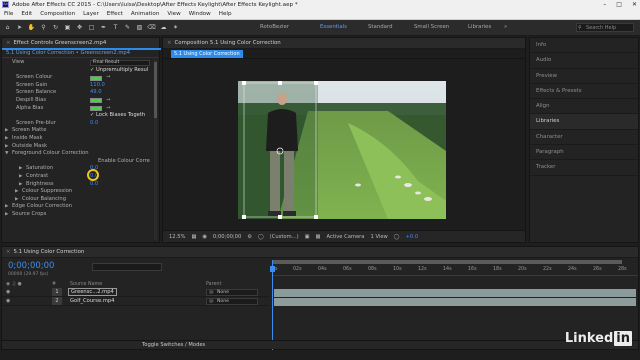  What do you see at coordinates (80, 215) in the screenshot?
I see `effect-property-row: ▶ Source Crops` at bounding box center [80, 215].